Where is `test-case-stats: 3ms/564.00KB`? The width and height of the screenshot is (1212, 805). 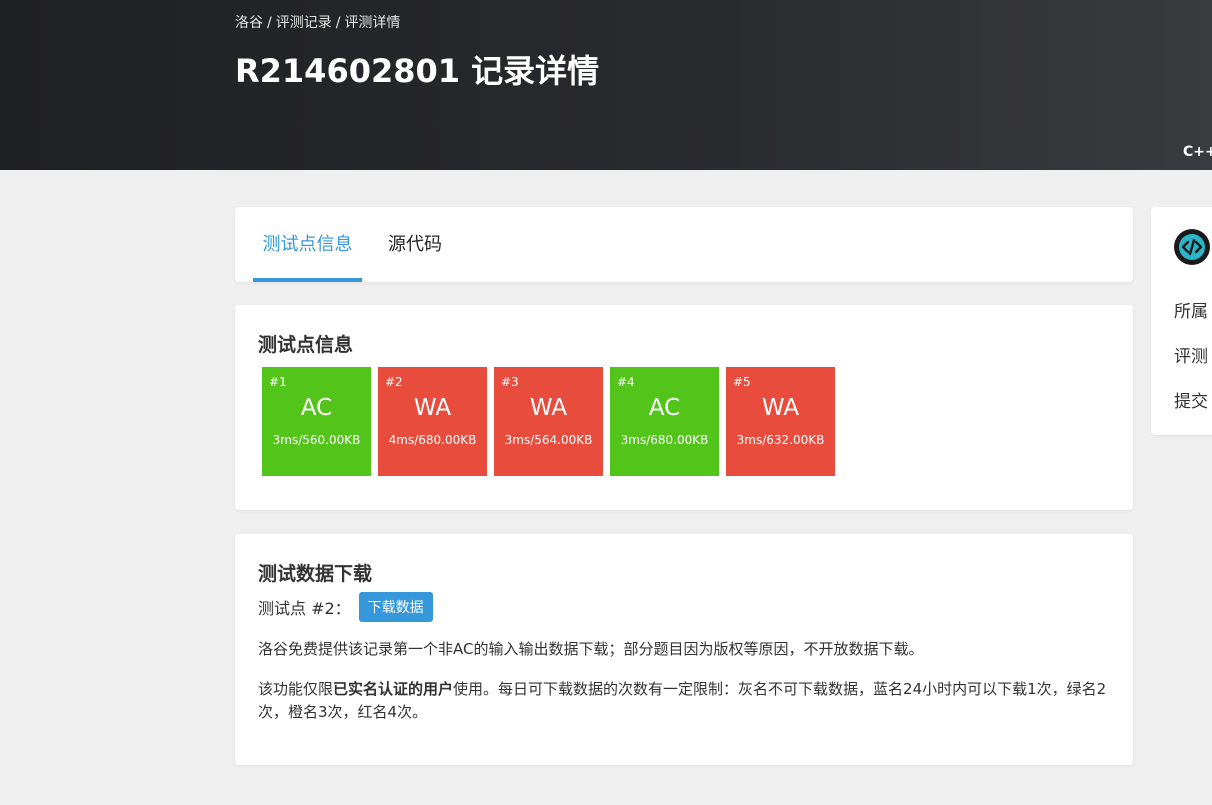 test-case-stats: 3ms/564.00KB is located at coordinates (548, 440).